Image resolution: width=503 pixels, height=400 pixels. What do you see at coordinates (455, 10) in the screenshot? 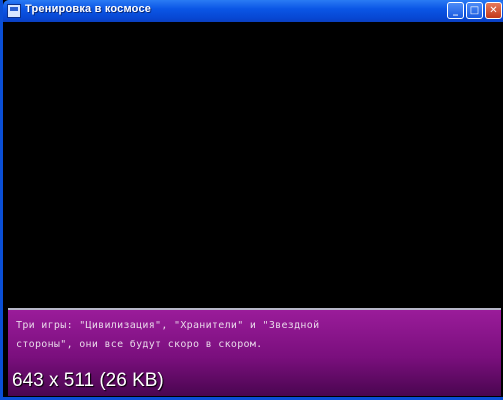
I see `minimize-button: _` at bounding box center [455, 10].